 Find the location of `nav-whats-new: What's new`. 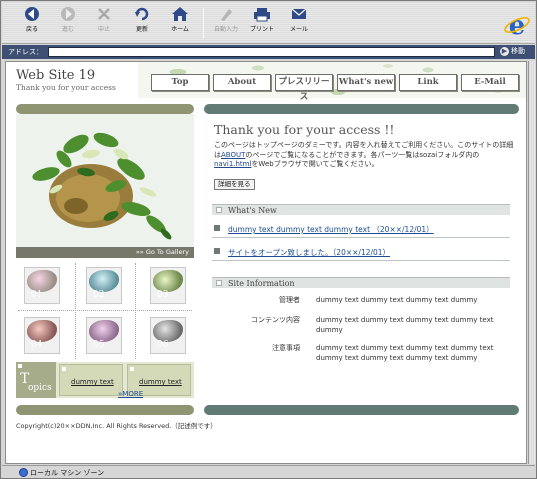

nav-whats-new: What's new is located at coordinates (366, 82).